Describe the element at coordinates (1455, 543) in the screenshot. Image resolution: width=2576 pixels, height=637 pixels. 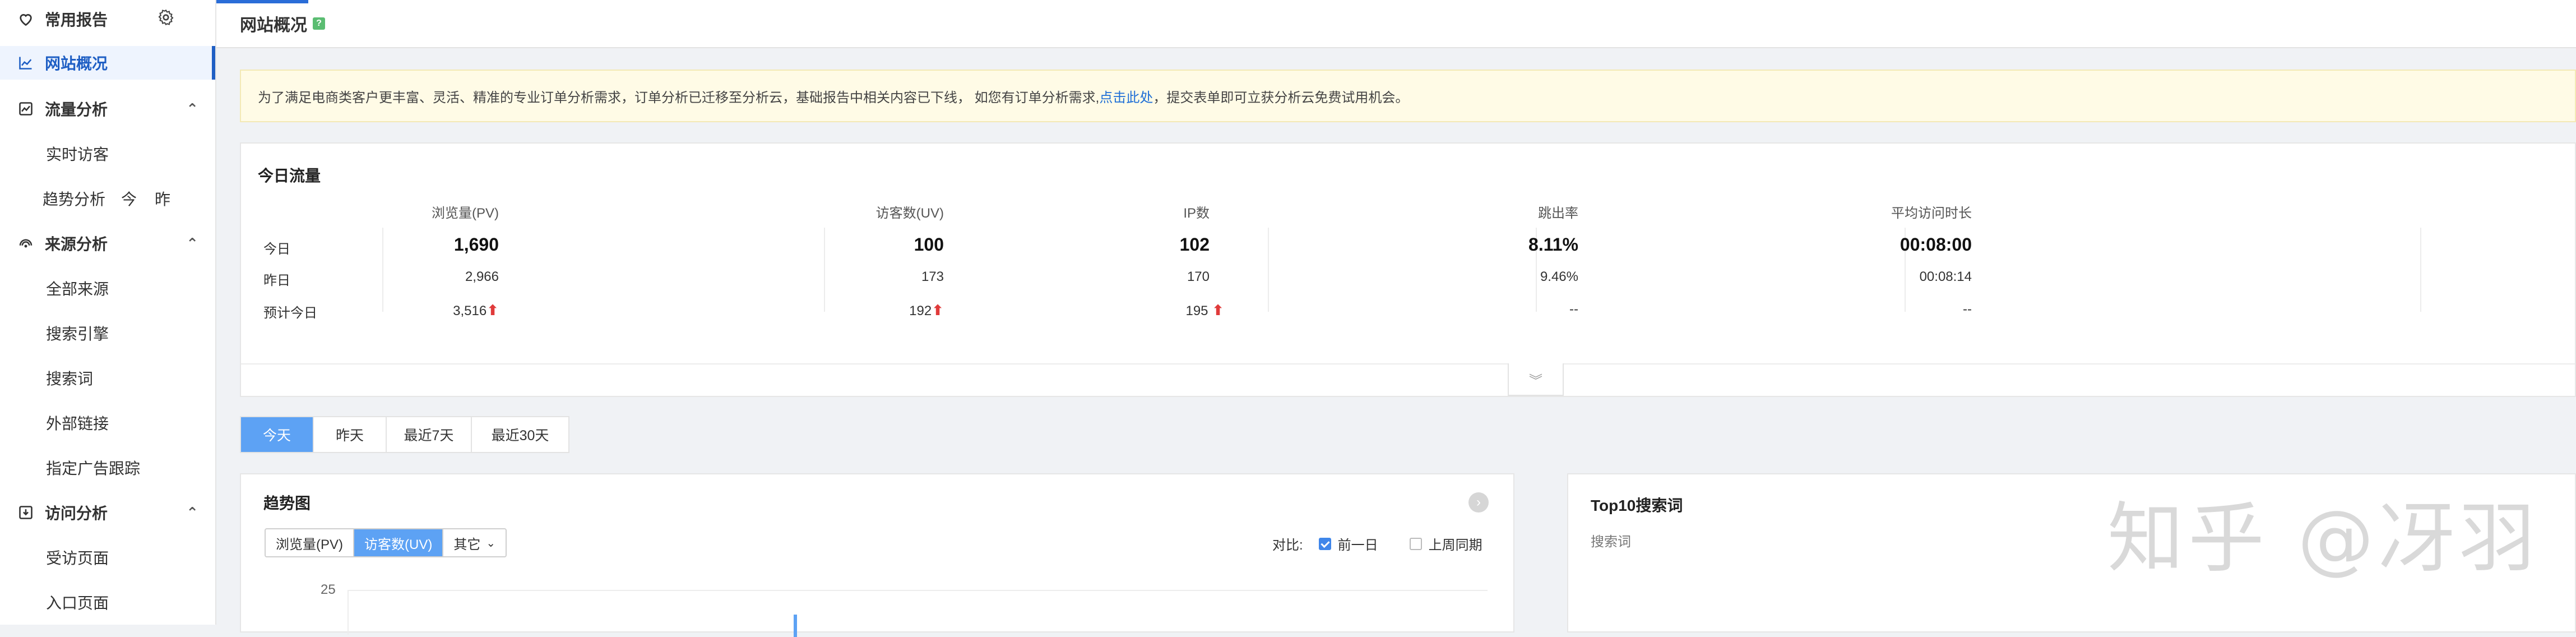
I see `compare-last-week-label: 上周同期` at that location.